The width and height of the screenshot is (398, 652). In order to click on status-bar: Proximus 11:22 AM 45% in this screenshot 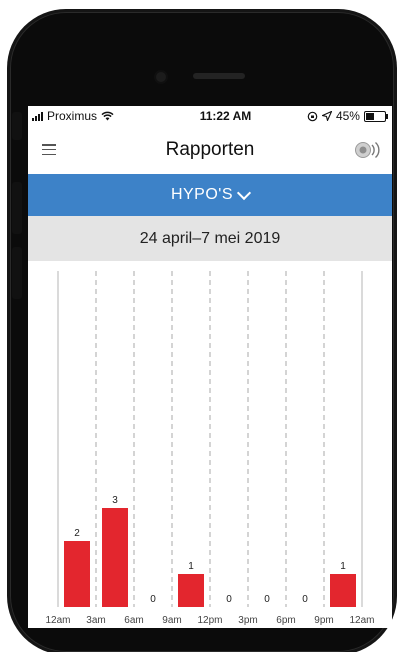, I will do `click(210, 116)`.